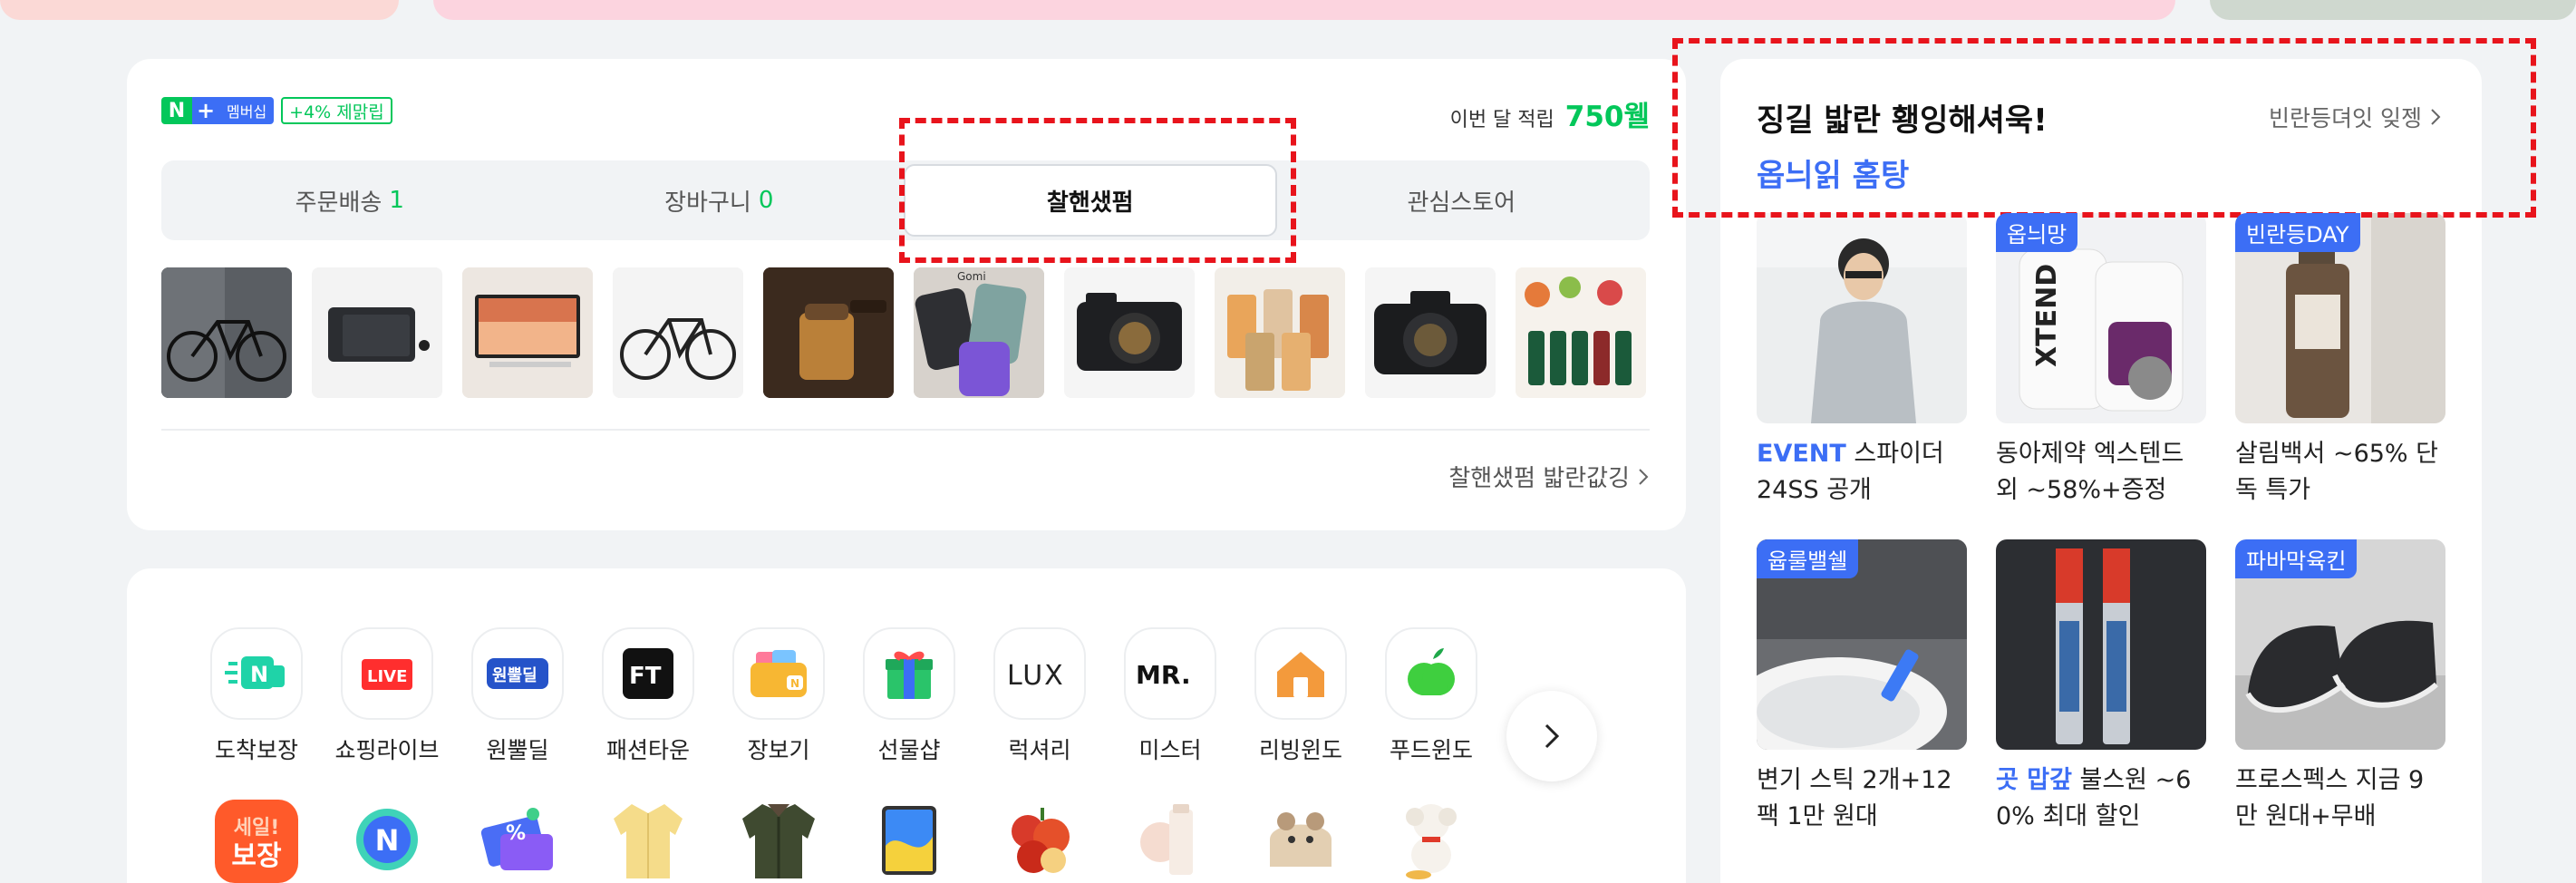 The image size is (2576, 883). Describe the element at coordinates (247, 110) in the screenshot. I see `membership-label: 멤버십` at that location.